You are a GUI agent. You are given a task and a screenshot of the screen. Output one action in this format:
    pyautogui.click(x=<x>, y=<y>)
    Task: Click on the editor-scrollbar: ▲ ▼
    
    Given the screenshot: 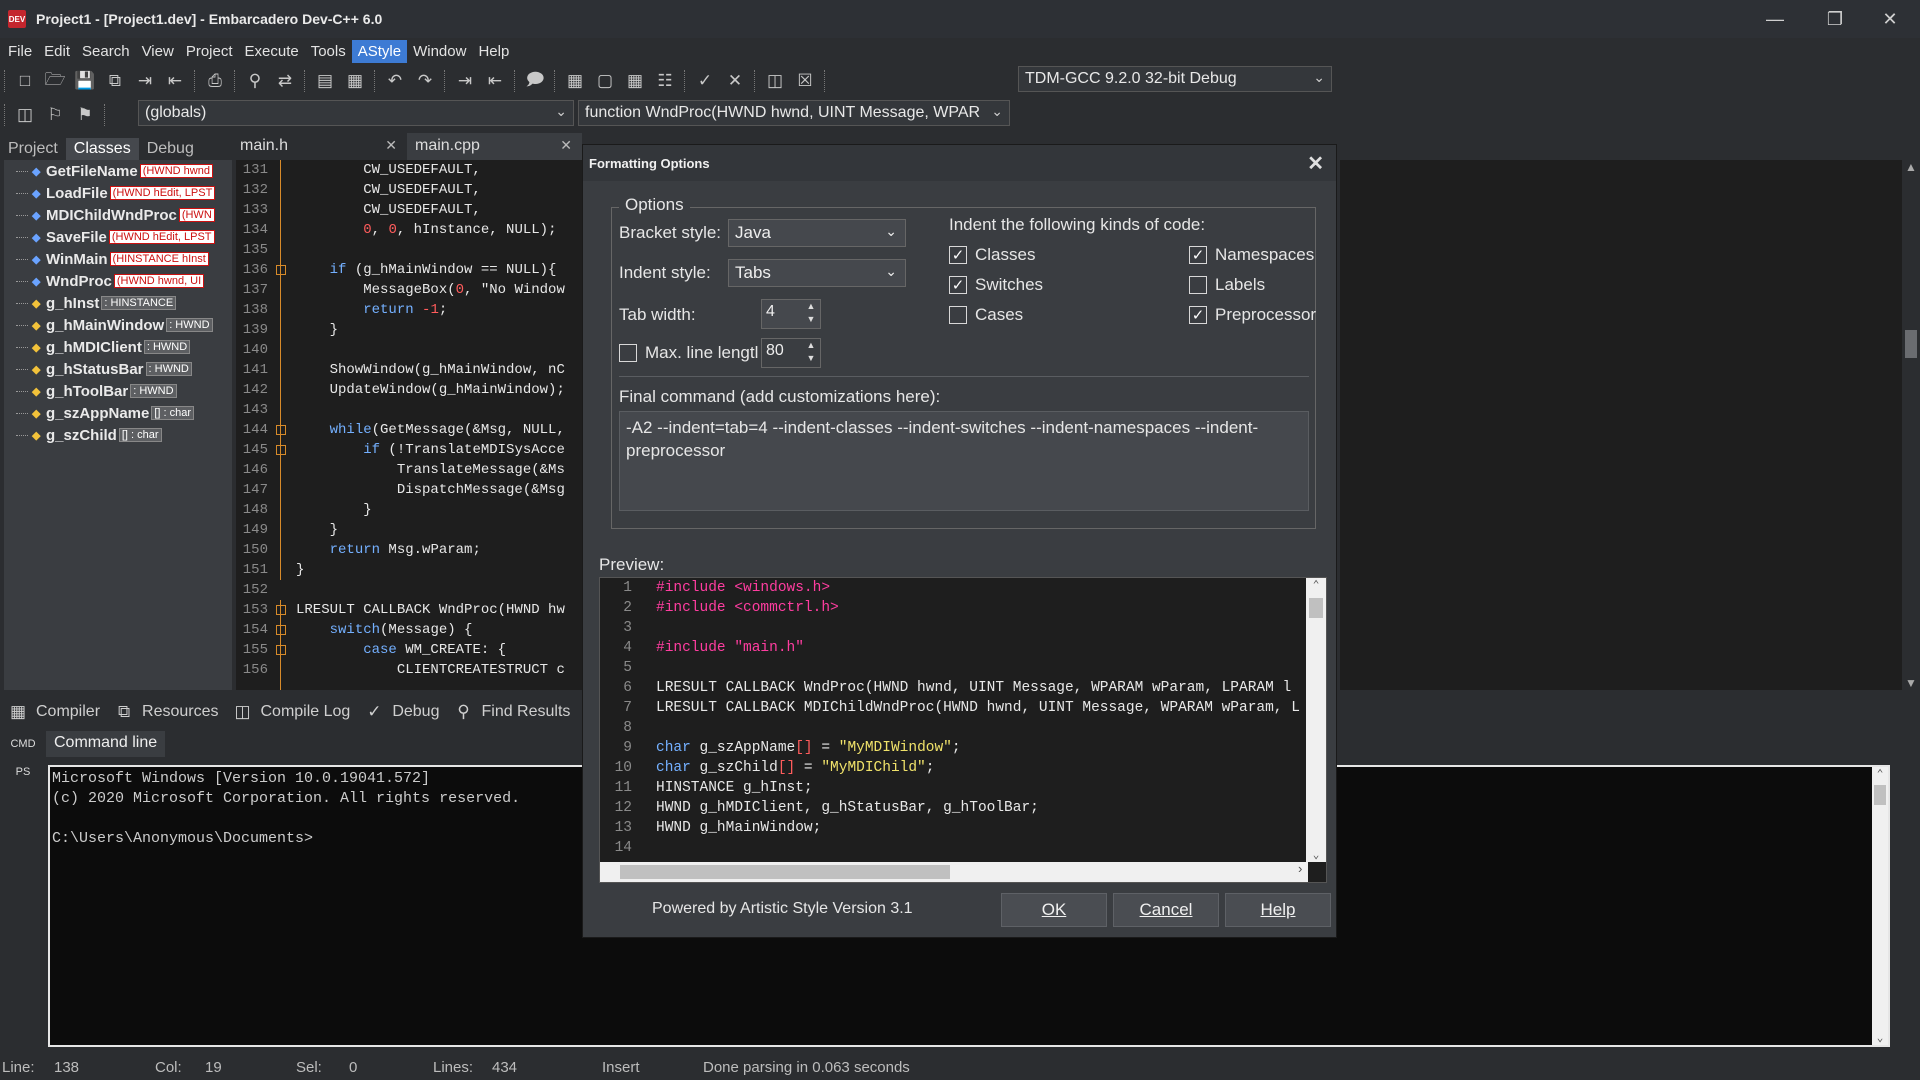 What is the action you would take?
    pyautogui.click(x=1911, y=425)
    